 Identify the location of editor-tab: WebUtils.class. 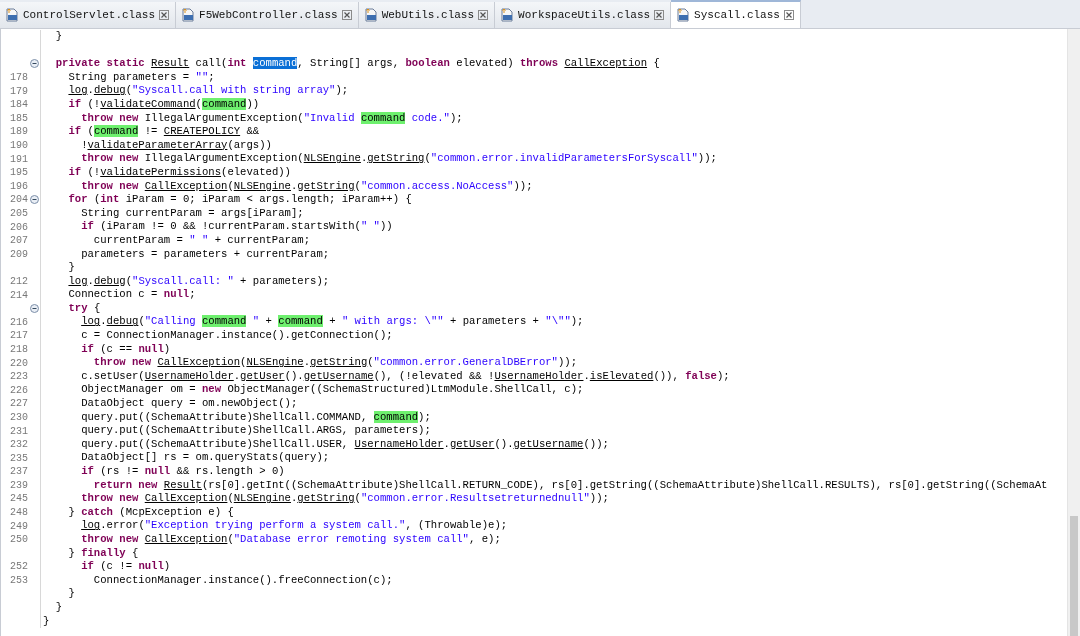
(427, 15).